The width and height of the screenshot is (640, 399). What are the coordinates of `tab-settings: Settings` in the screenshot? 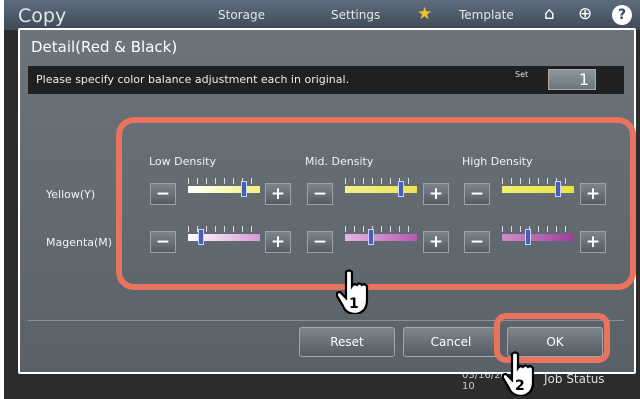 It's located at (355, 15).